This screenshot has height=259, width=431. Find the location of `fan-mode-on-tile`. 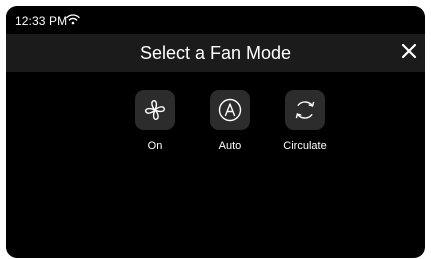

fan-mode-on-tile is located at coordinates (155, 110).